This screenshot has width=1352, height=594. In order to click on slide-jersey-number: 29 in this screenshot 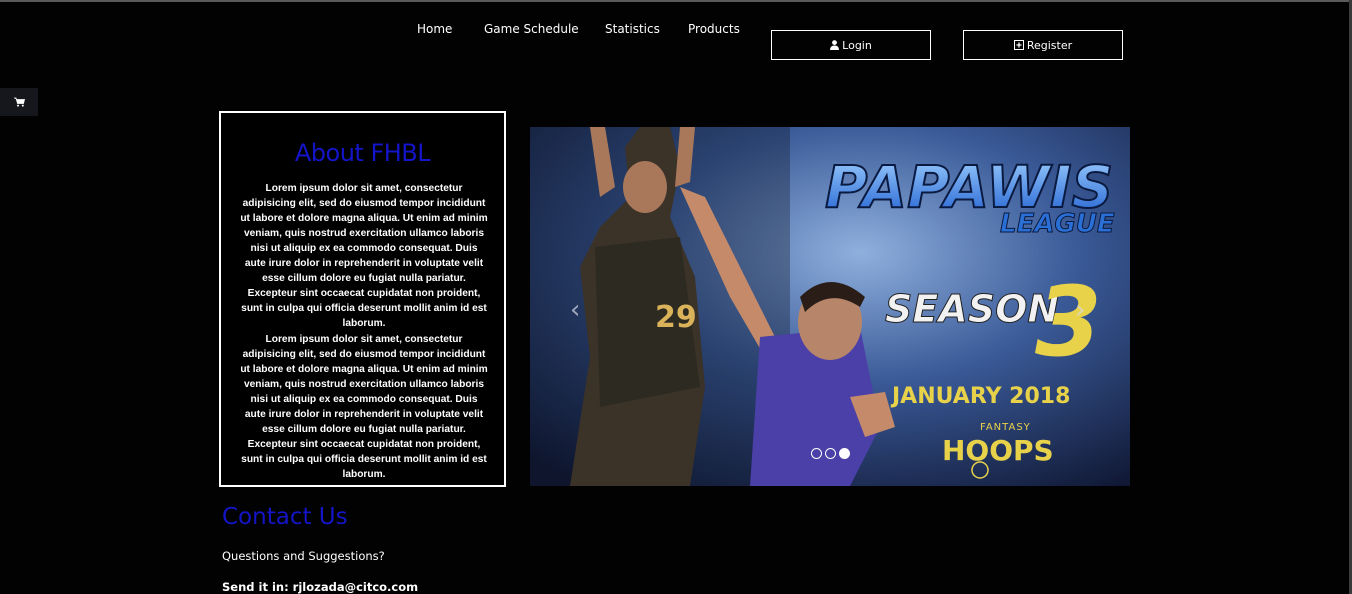, I will do `click(676, 317)`.